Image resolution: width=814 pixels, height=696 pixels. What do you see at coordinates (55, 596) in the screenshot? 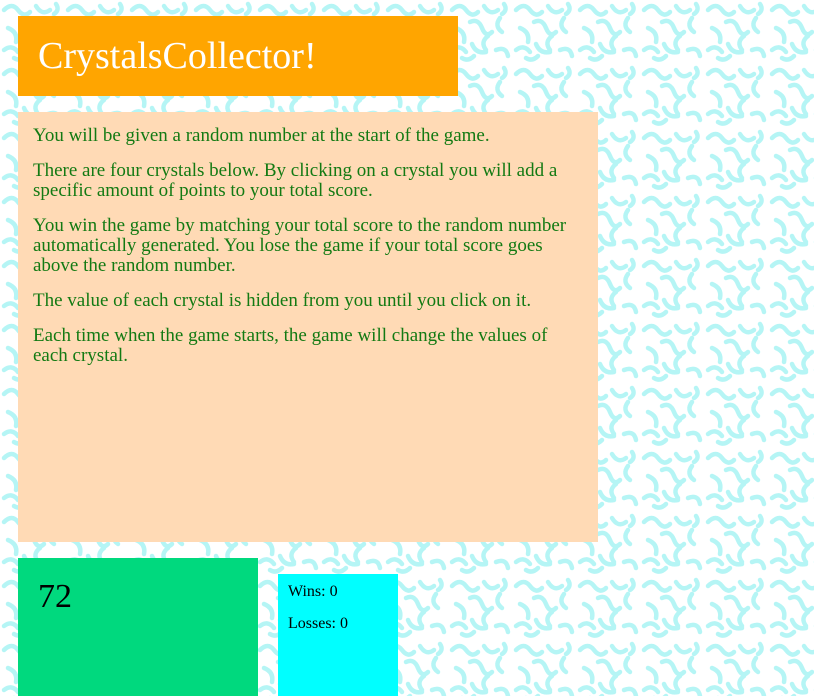
I see `target-number: 72` at bounding box center [55, 596].